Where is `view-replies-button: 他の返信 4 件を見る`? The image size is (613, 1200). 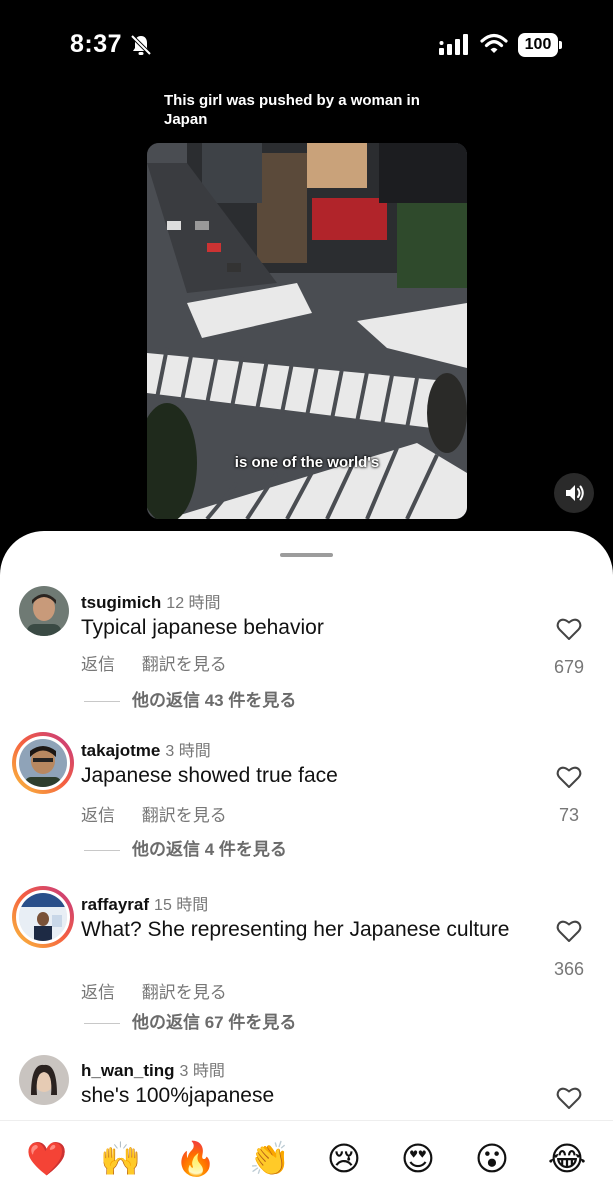 view-replies-button: 他の返信 4 件を見る is located at coordinates (185, 847).